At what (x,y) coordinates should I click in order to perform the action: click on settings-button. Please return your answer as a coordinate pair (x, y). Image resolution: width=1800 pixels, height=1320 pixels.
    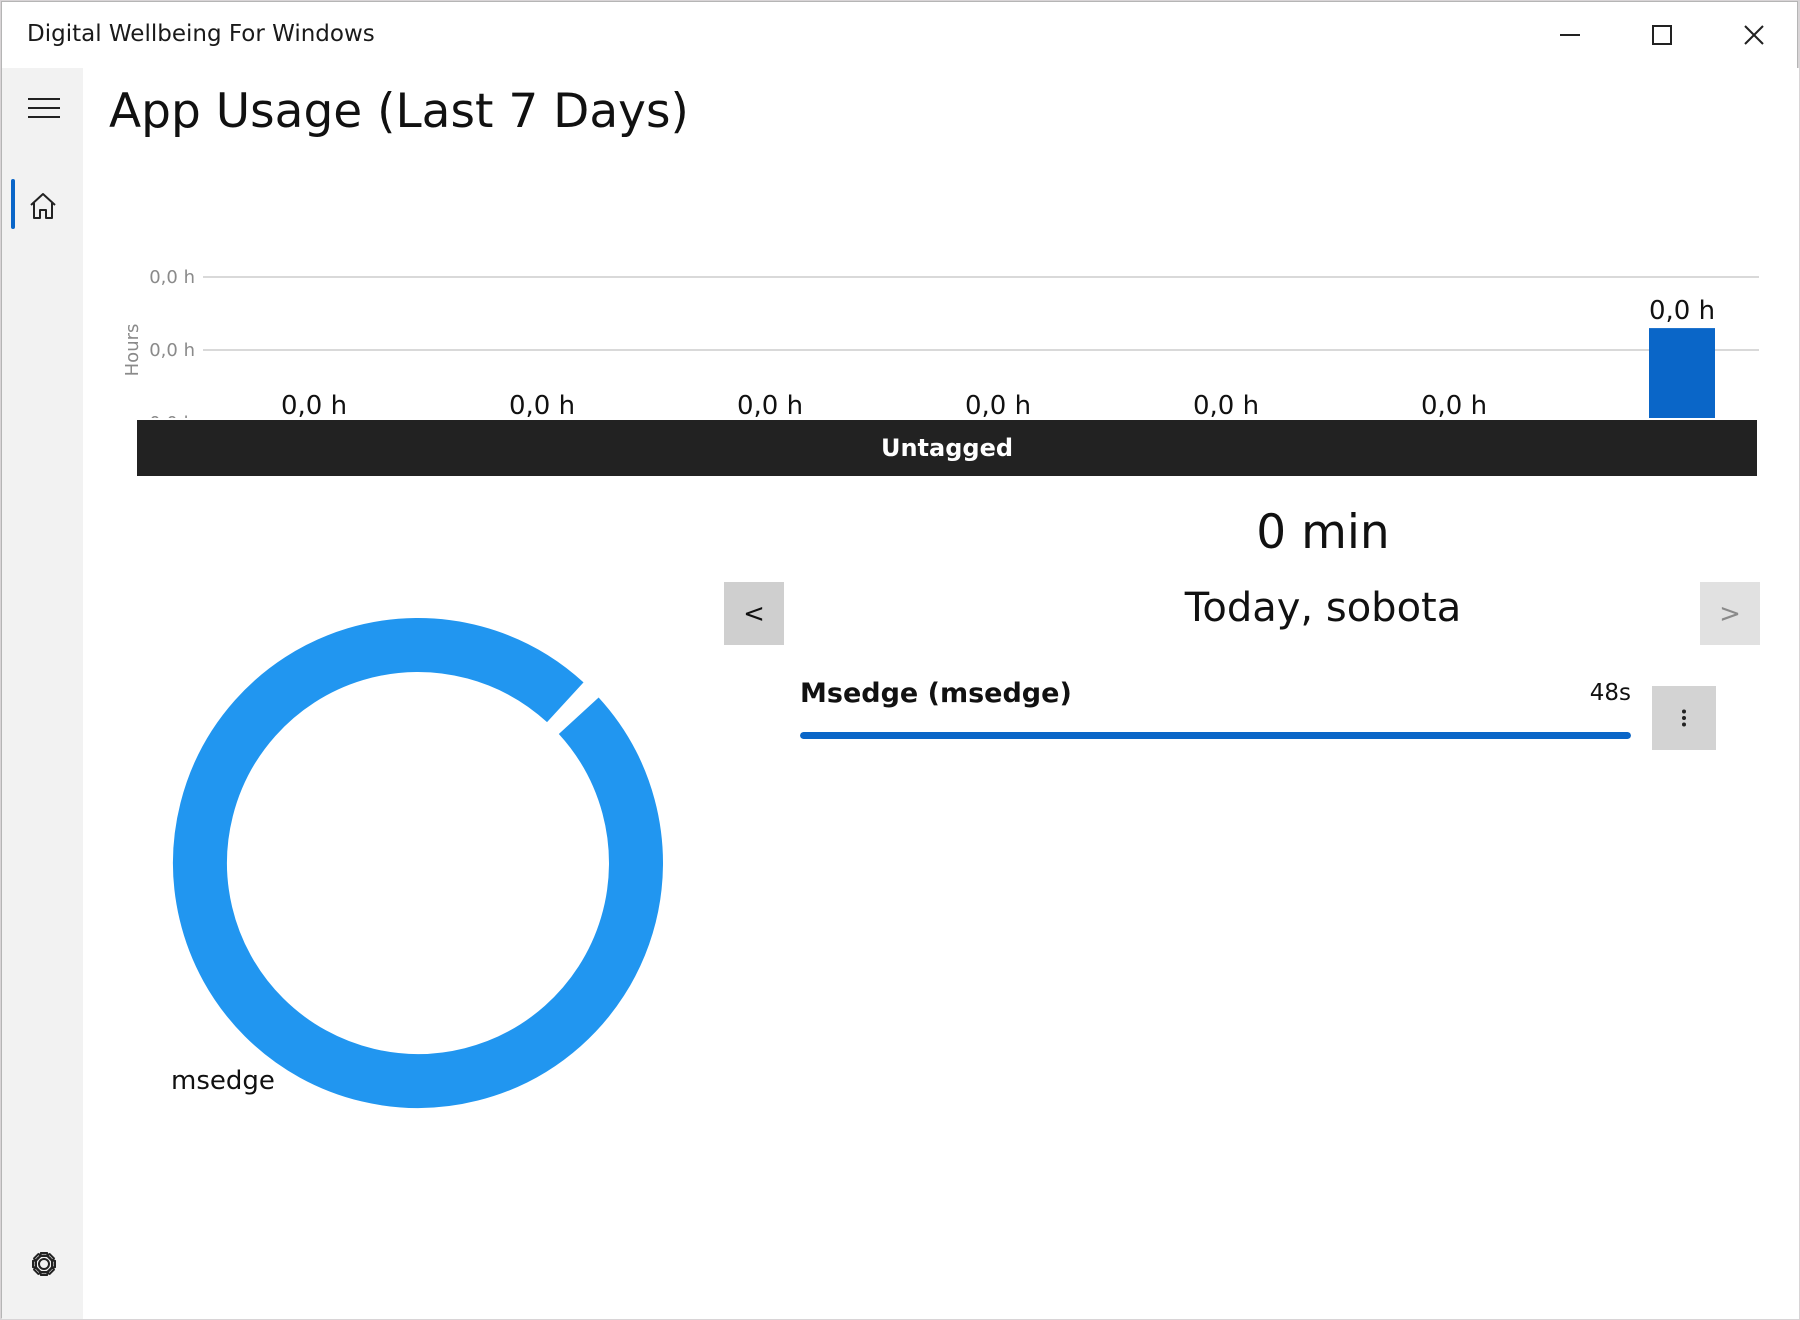
    Looking at the image, I should click on (42, 1261).